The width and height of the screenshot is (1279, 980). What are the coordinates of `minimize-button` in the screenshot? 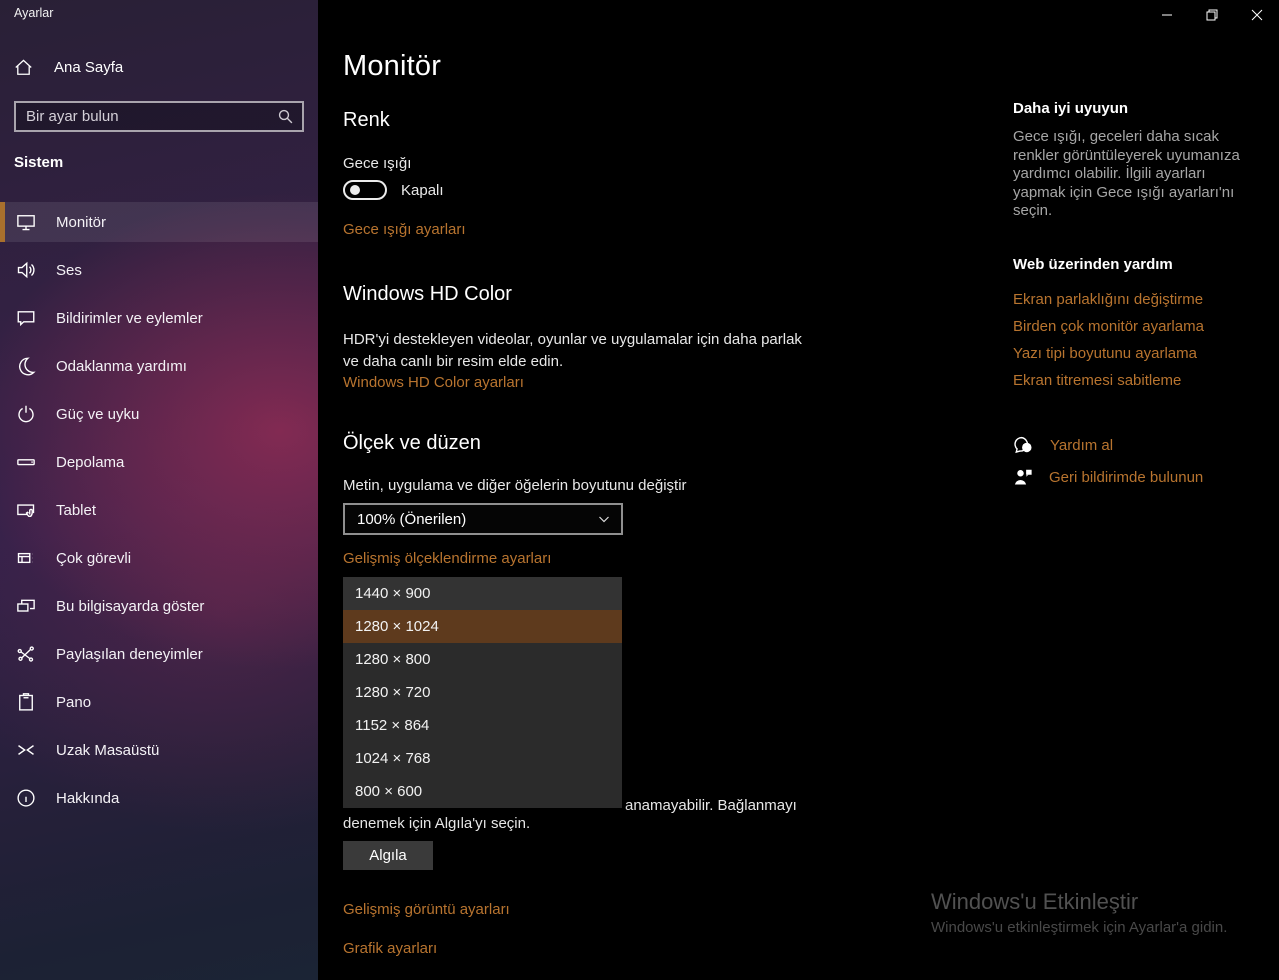 It's located at (1166, 15).